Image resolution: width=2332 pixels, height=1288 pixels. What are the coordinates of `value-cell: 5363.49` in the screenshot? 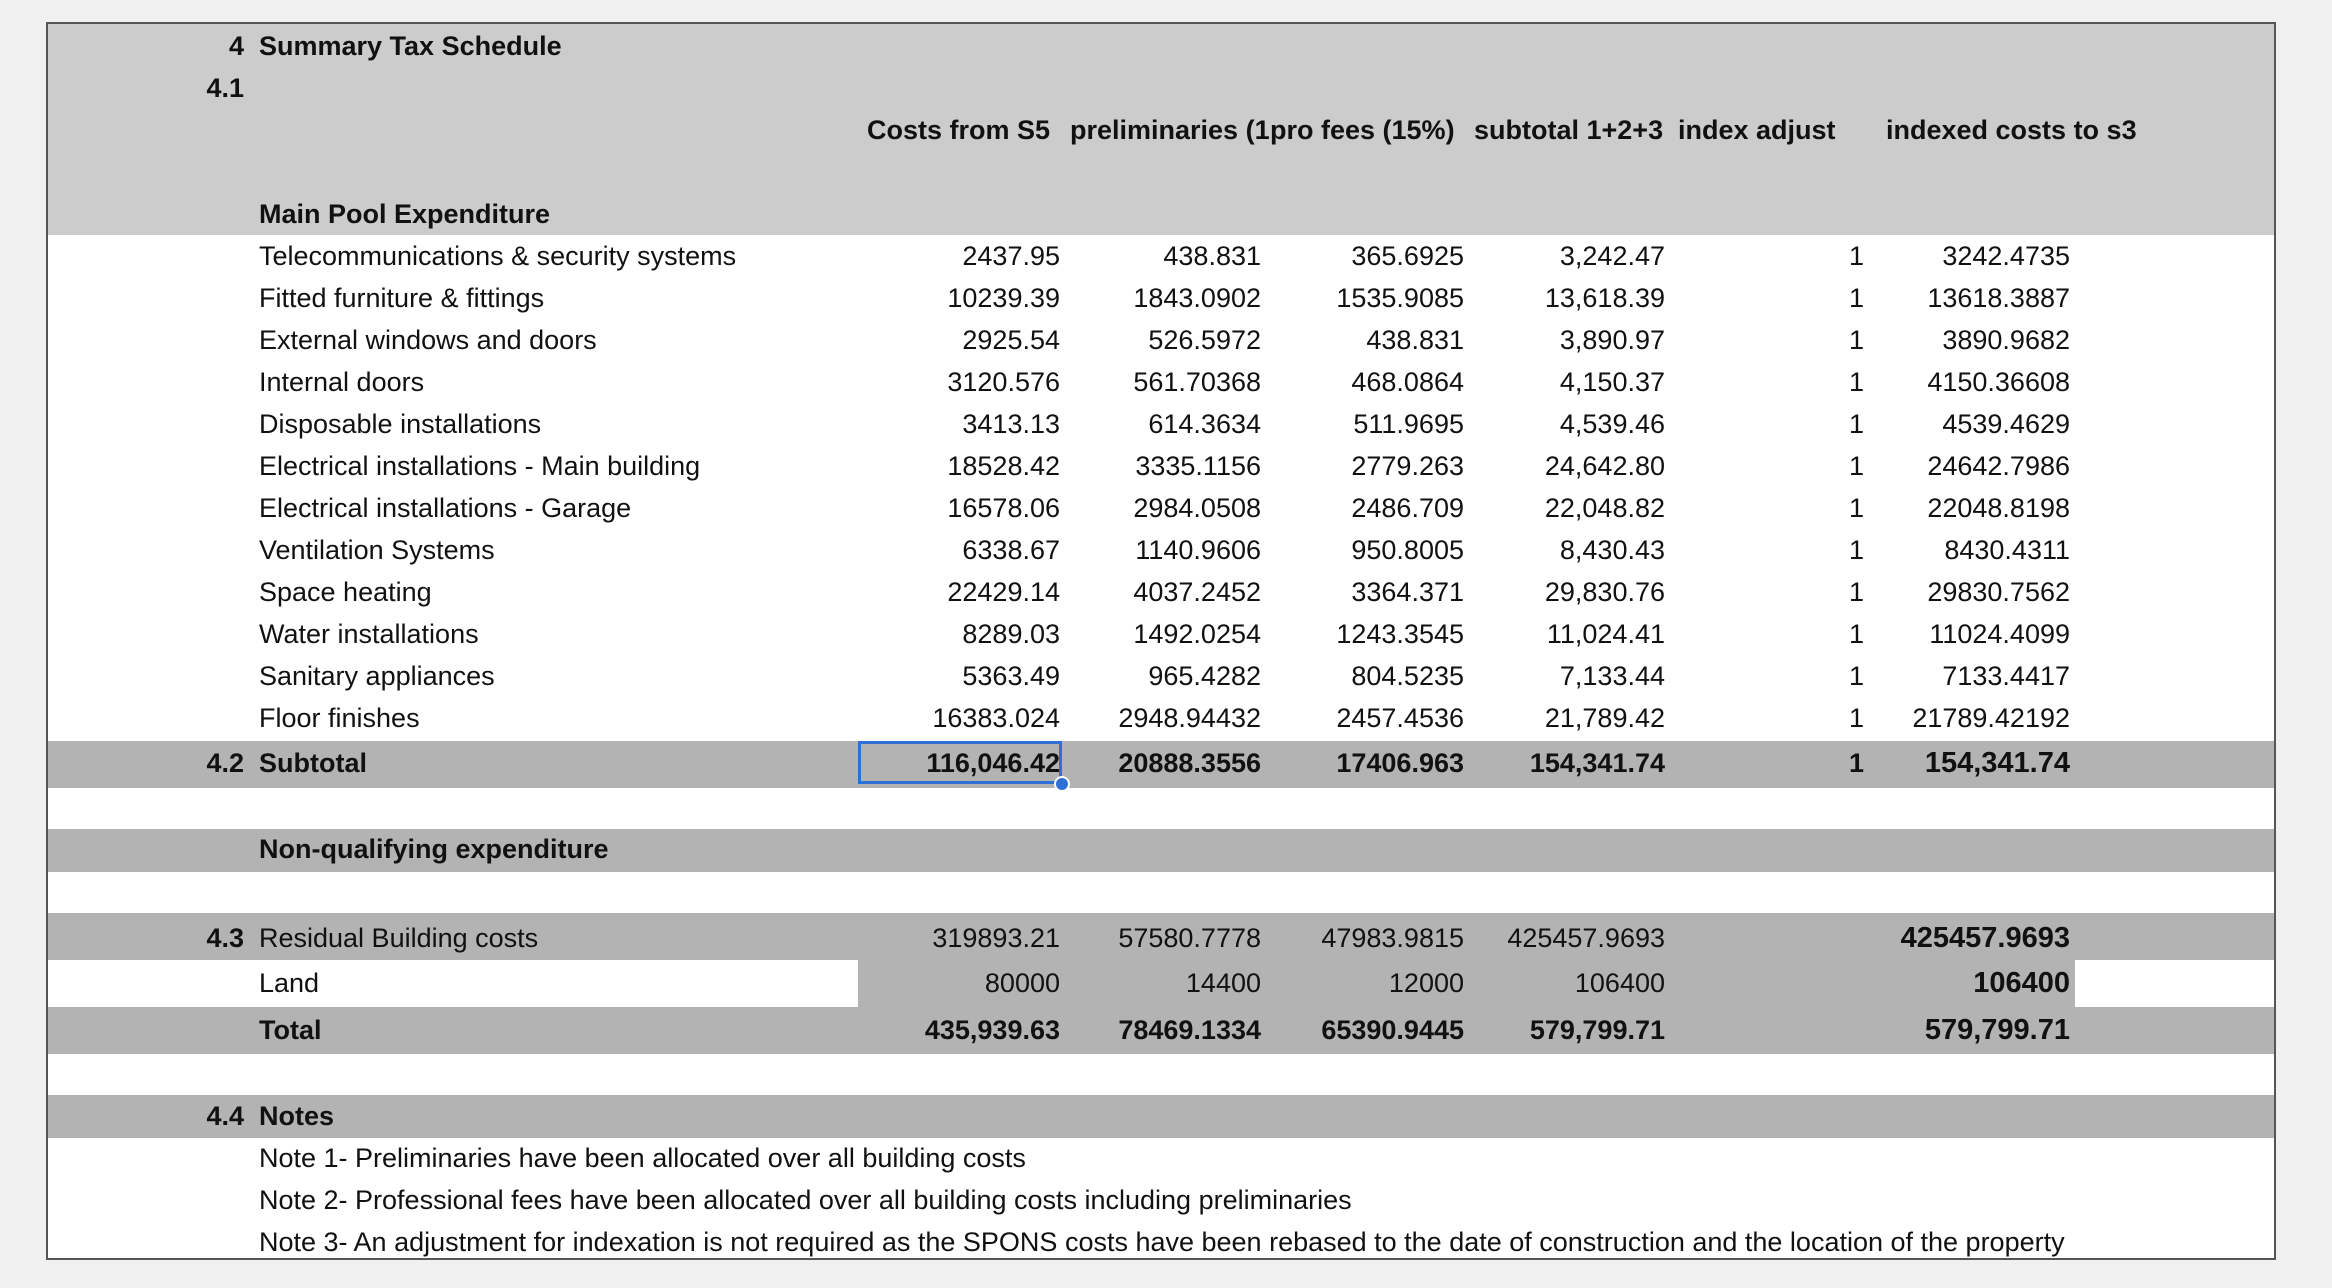 It's located at (1011, 676).